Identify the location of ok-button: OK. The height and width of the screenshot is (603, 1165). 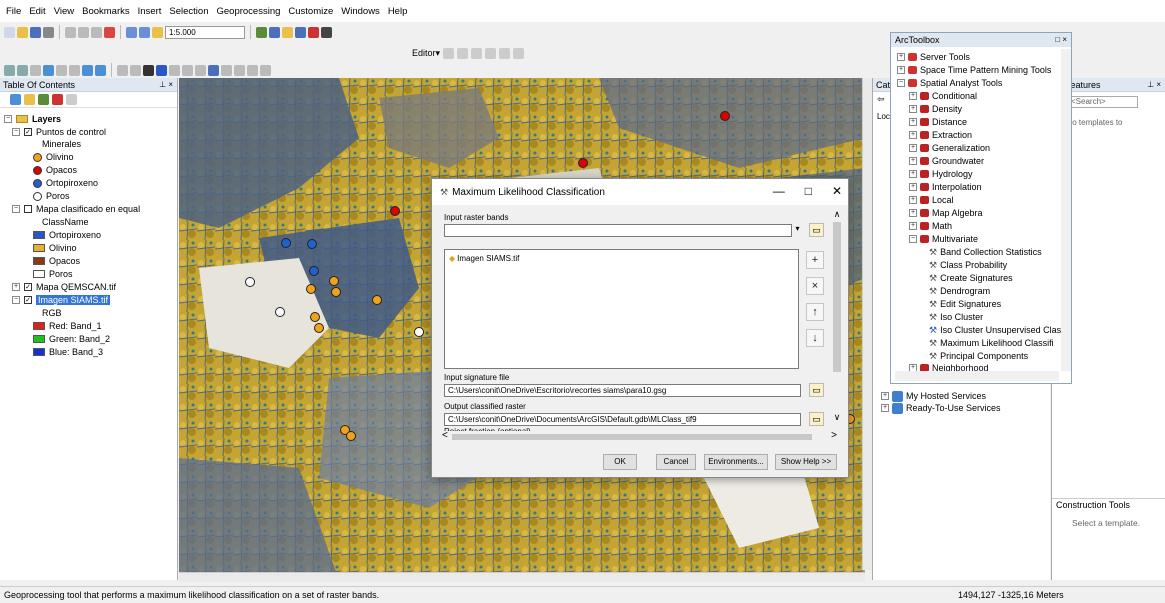
(620, 462).